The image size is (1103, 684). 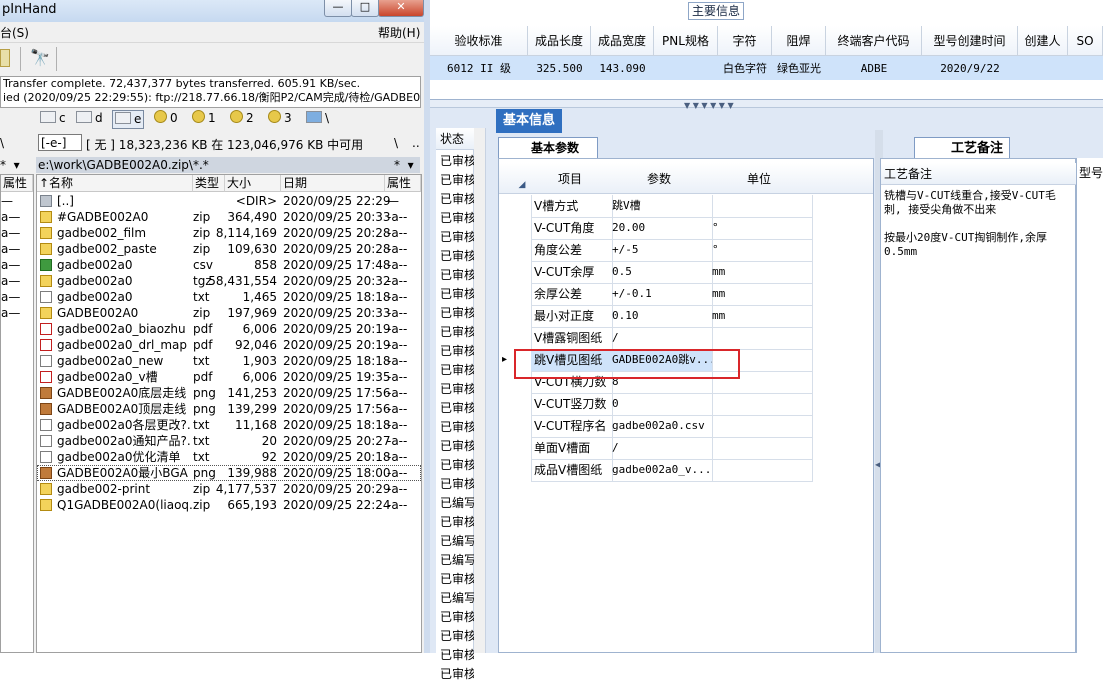 What do you see at coordinates (970, 68) in the screenshot?
I see `grid-data-cell: 2020/9/22` at bounding box center [970, 68].